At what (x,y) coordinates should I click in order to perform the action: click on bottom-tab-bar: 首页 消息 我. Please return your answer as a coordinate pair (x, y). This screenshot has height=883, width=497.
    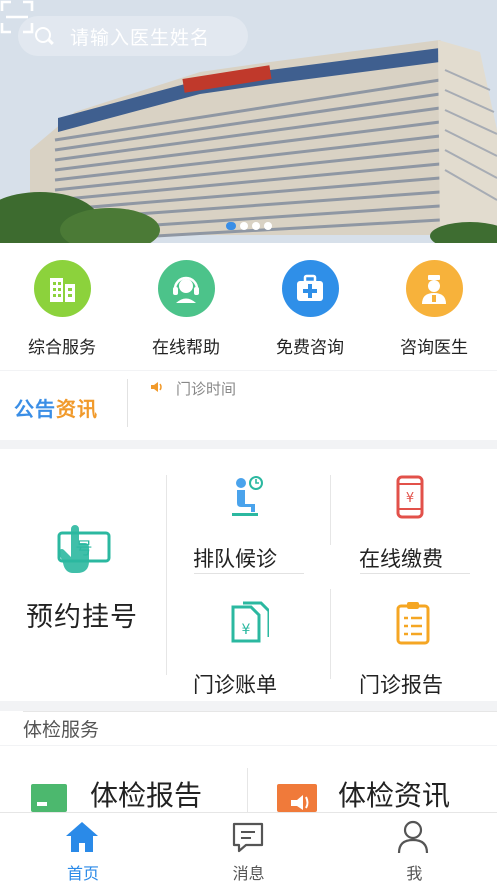
    Looking at the image, I should click on (248, 847).